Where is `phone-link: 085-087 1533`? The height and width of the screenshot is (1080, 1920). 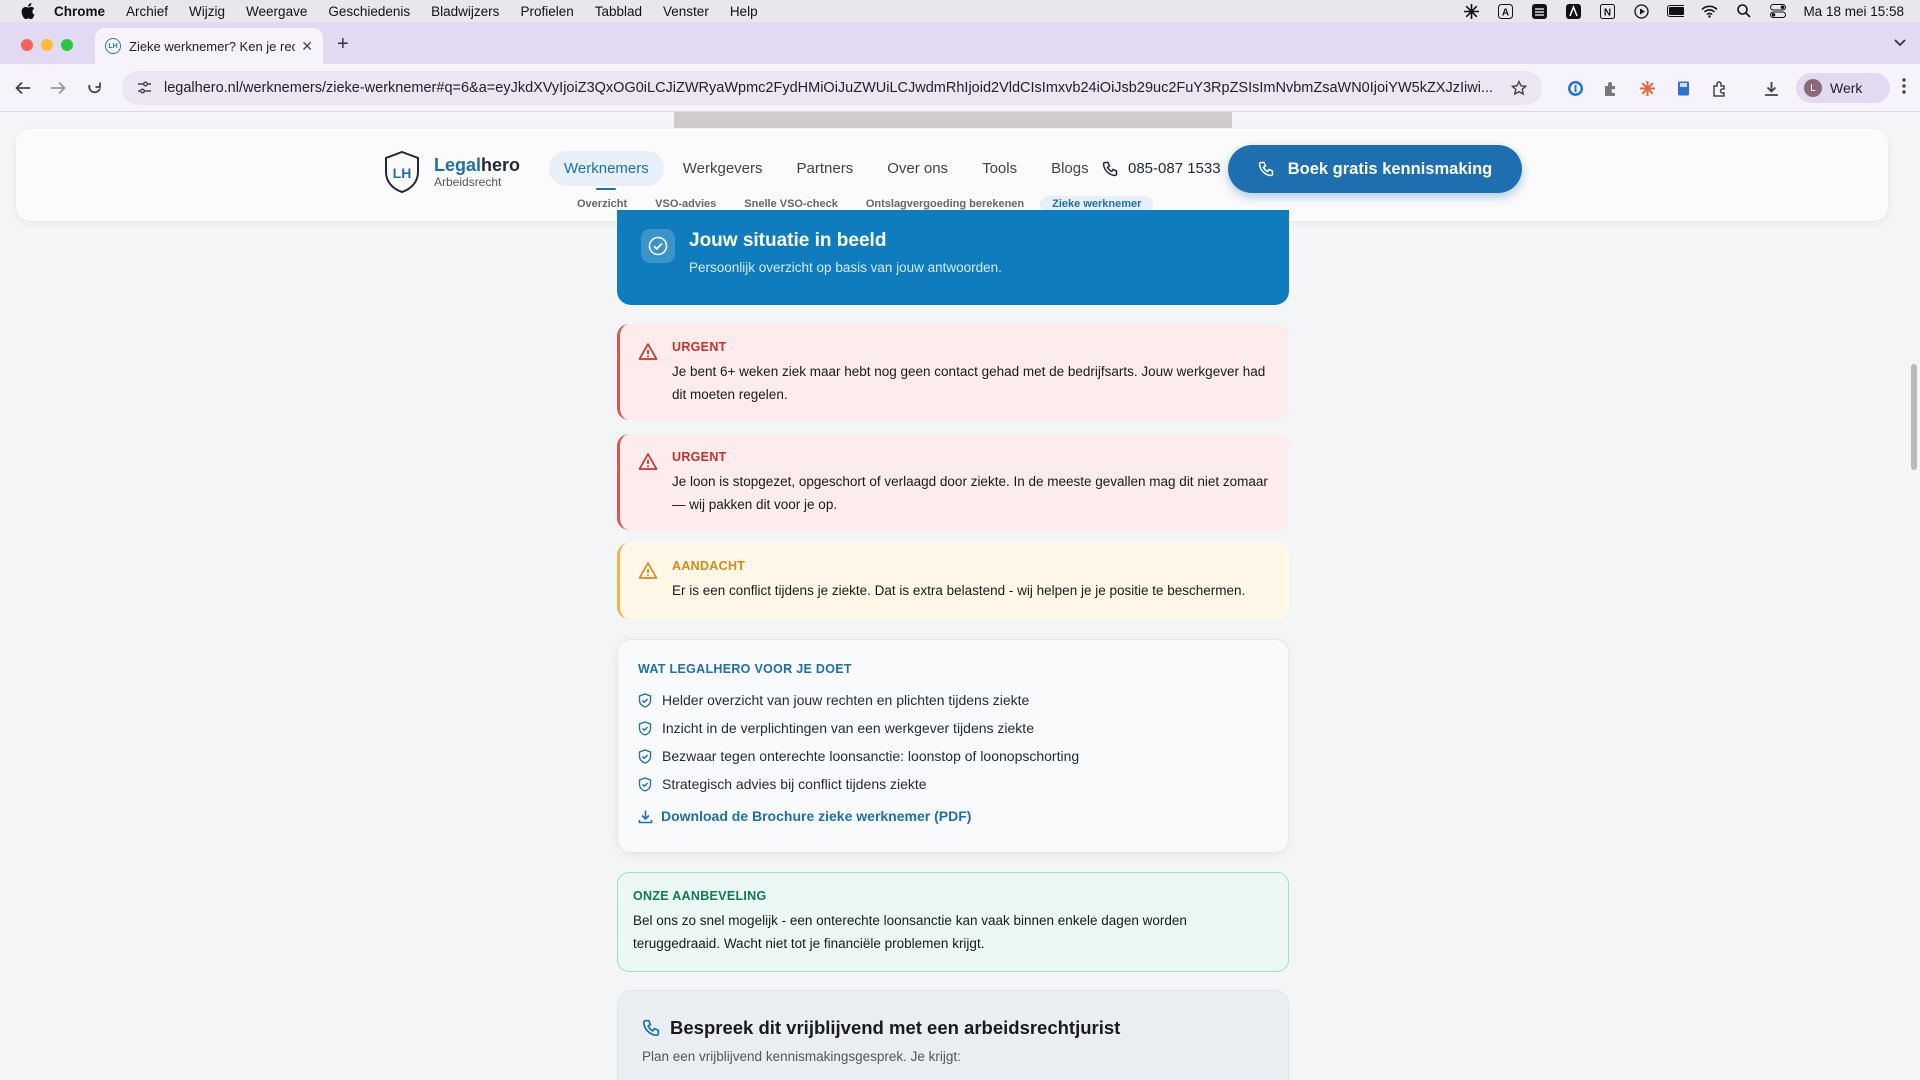
phone-link: 085-087 1533 is located at coordinates (1161, 168).